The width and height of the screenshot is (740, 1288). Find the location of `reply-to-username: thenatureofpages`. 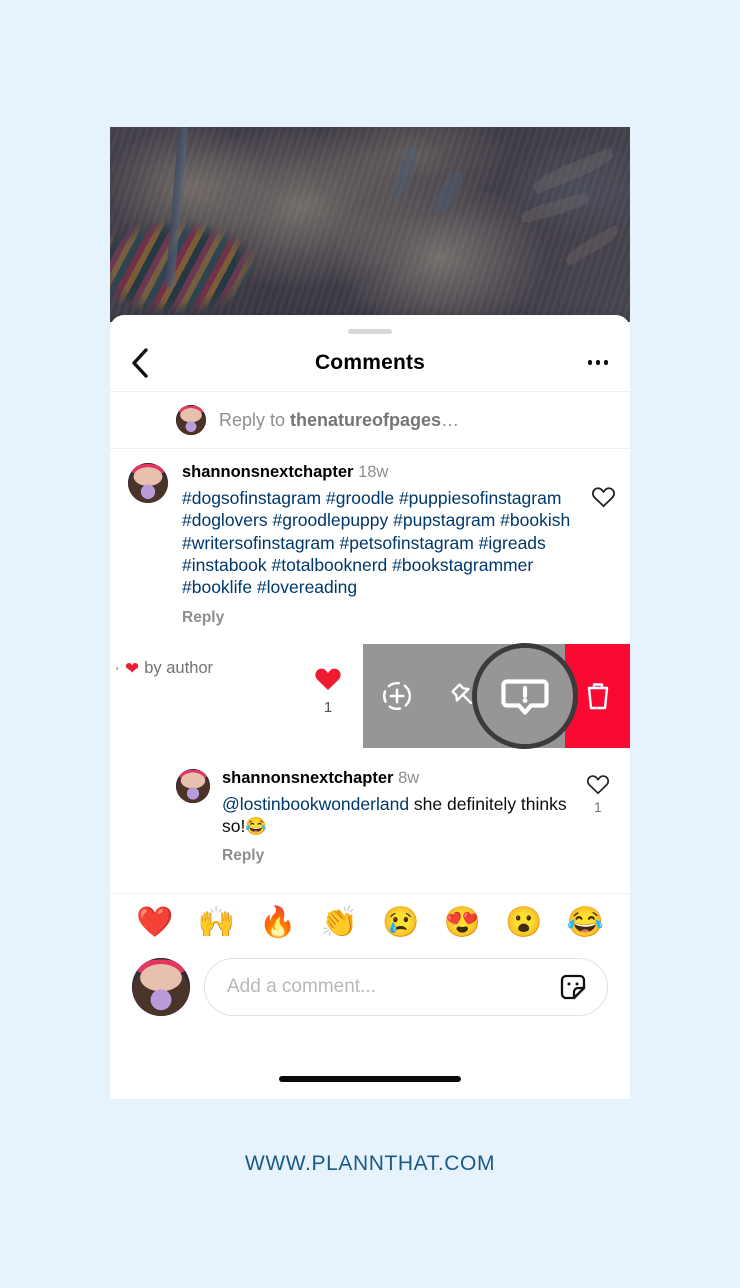

reply-to-username: thenatureofpages is located at coordinates (366, 419).